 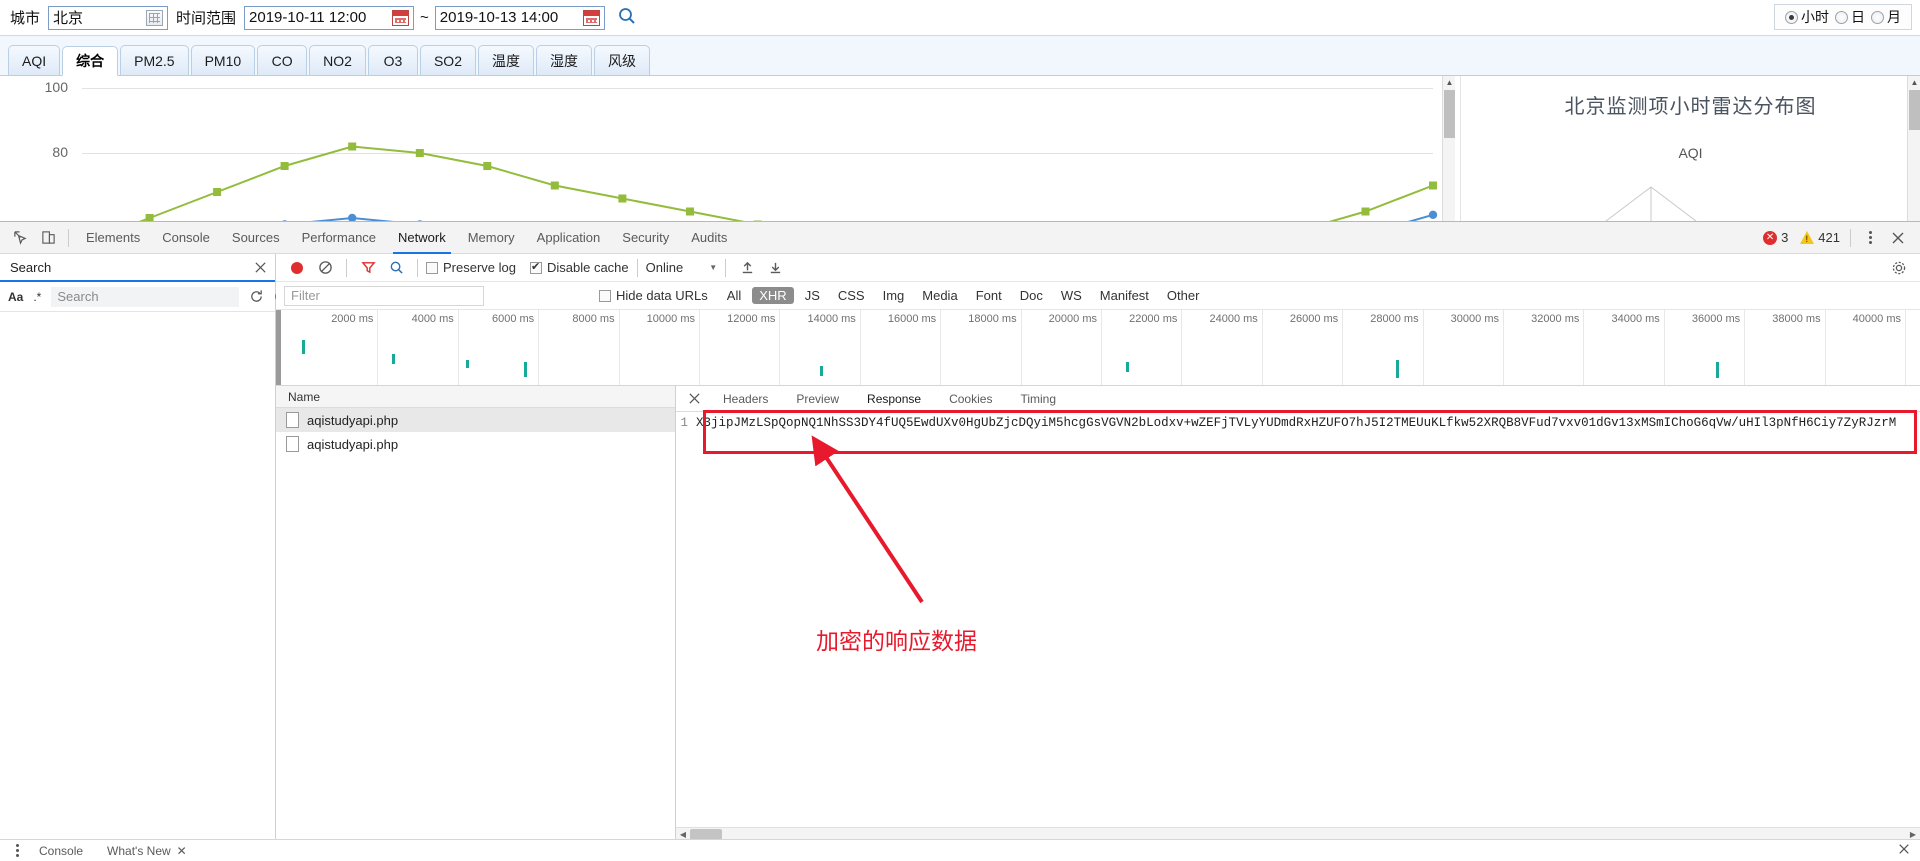 I want to click on devtools-tab-audits: Audits, so click(x=709, y=238).